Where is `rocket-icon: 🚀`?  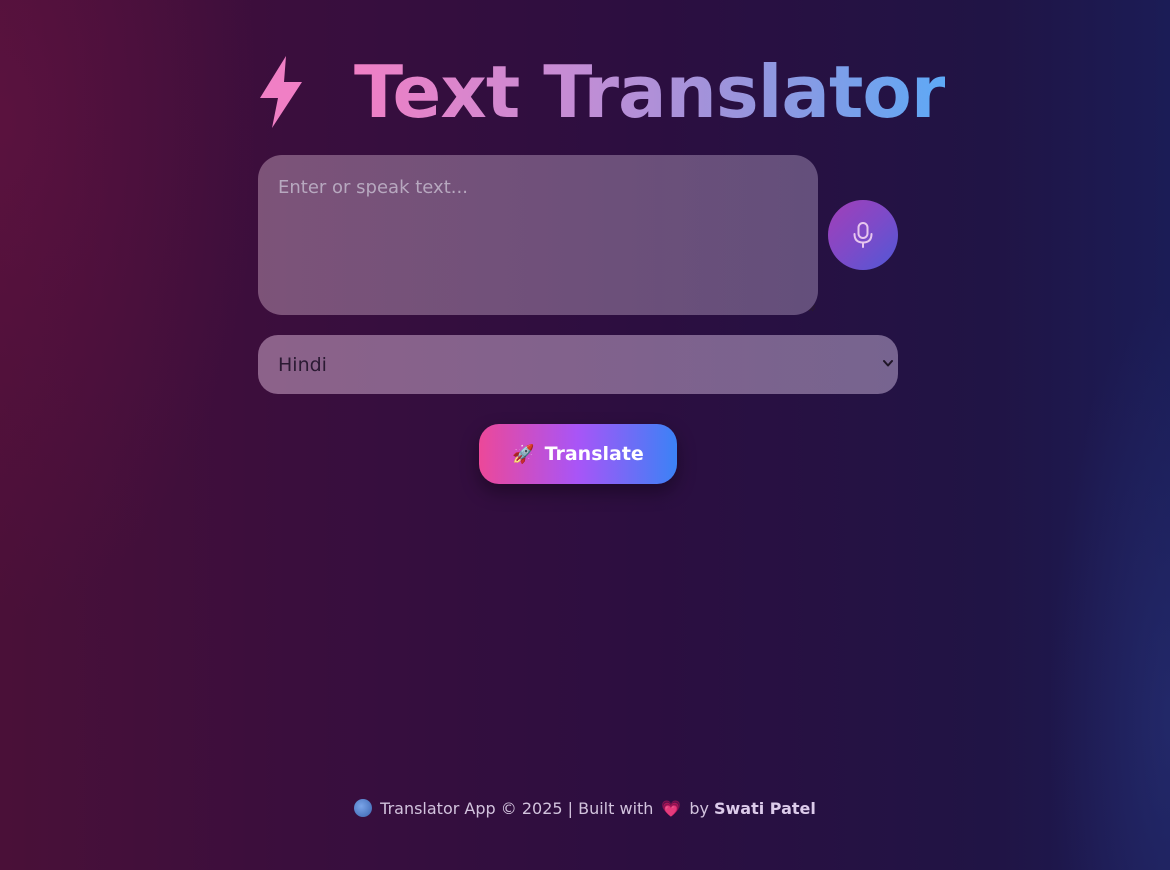
rocket-icon: 🚀 is located at coordinates (523, 454).